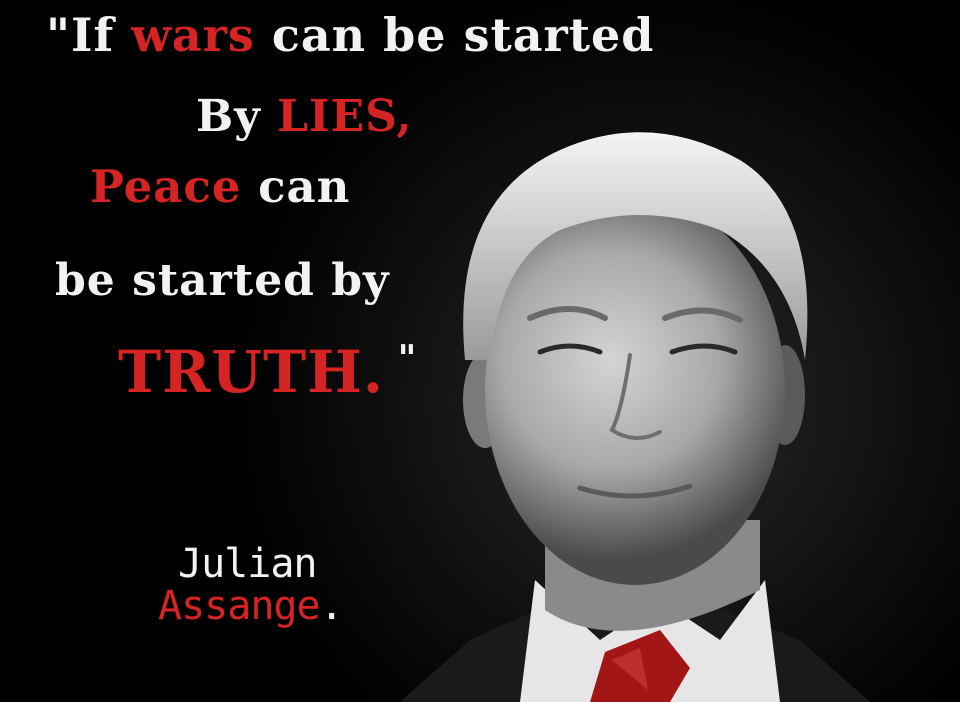 The height and width of the screenshot is (702, 960). Describe the element at coordinates (166, 186) in the screenshot. I see `quote-line-3-red: Peace` at that location.